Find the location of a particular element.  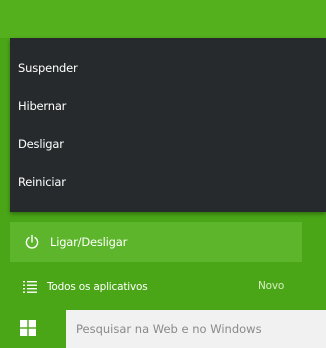

all-apps-button: Todos os aplicativos Novo is located at coordinates (156, 287).